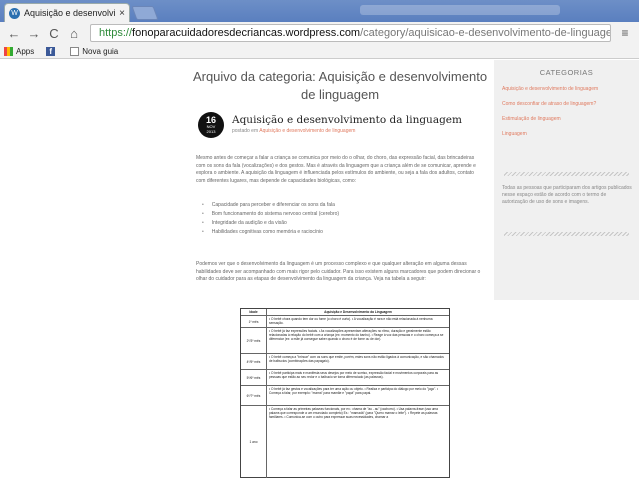 The width and height of the screenshot is (639, 478). I want to click on sidebar-item-aquisicao: Aquisição e desenvolvimento de linguagem, so click(566, 89).